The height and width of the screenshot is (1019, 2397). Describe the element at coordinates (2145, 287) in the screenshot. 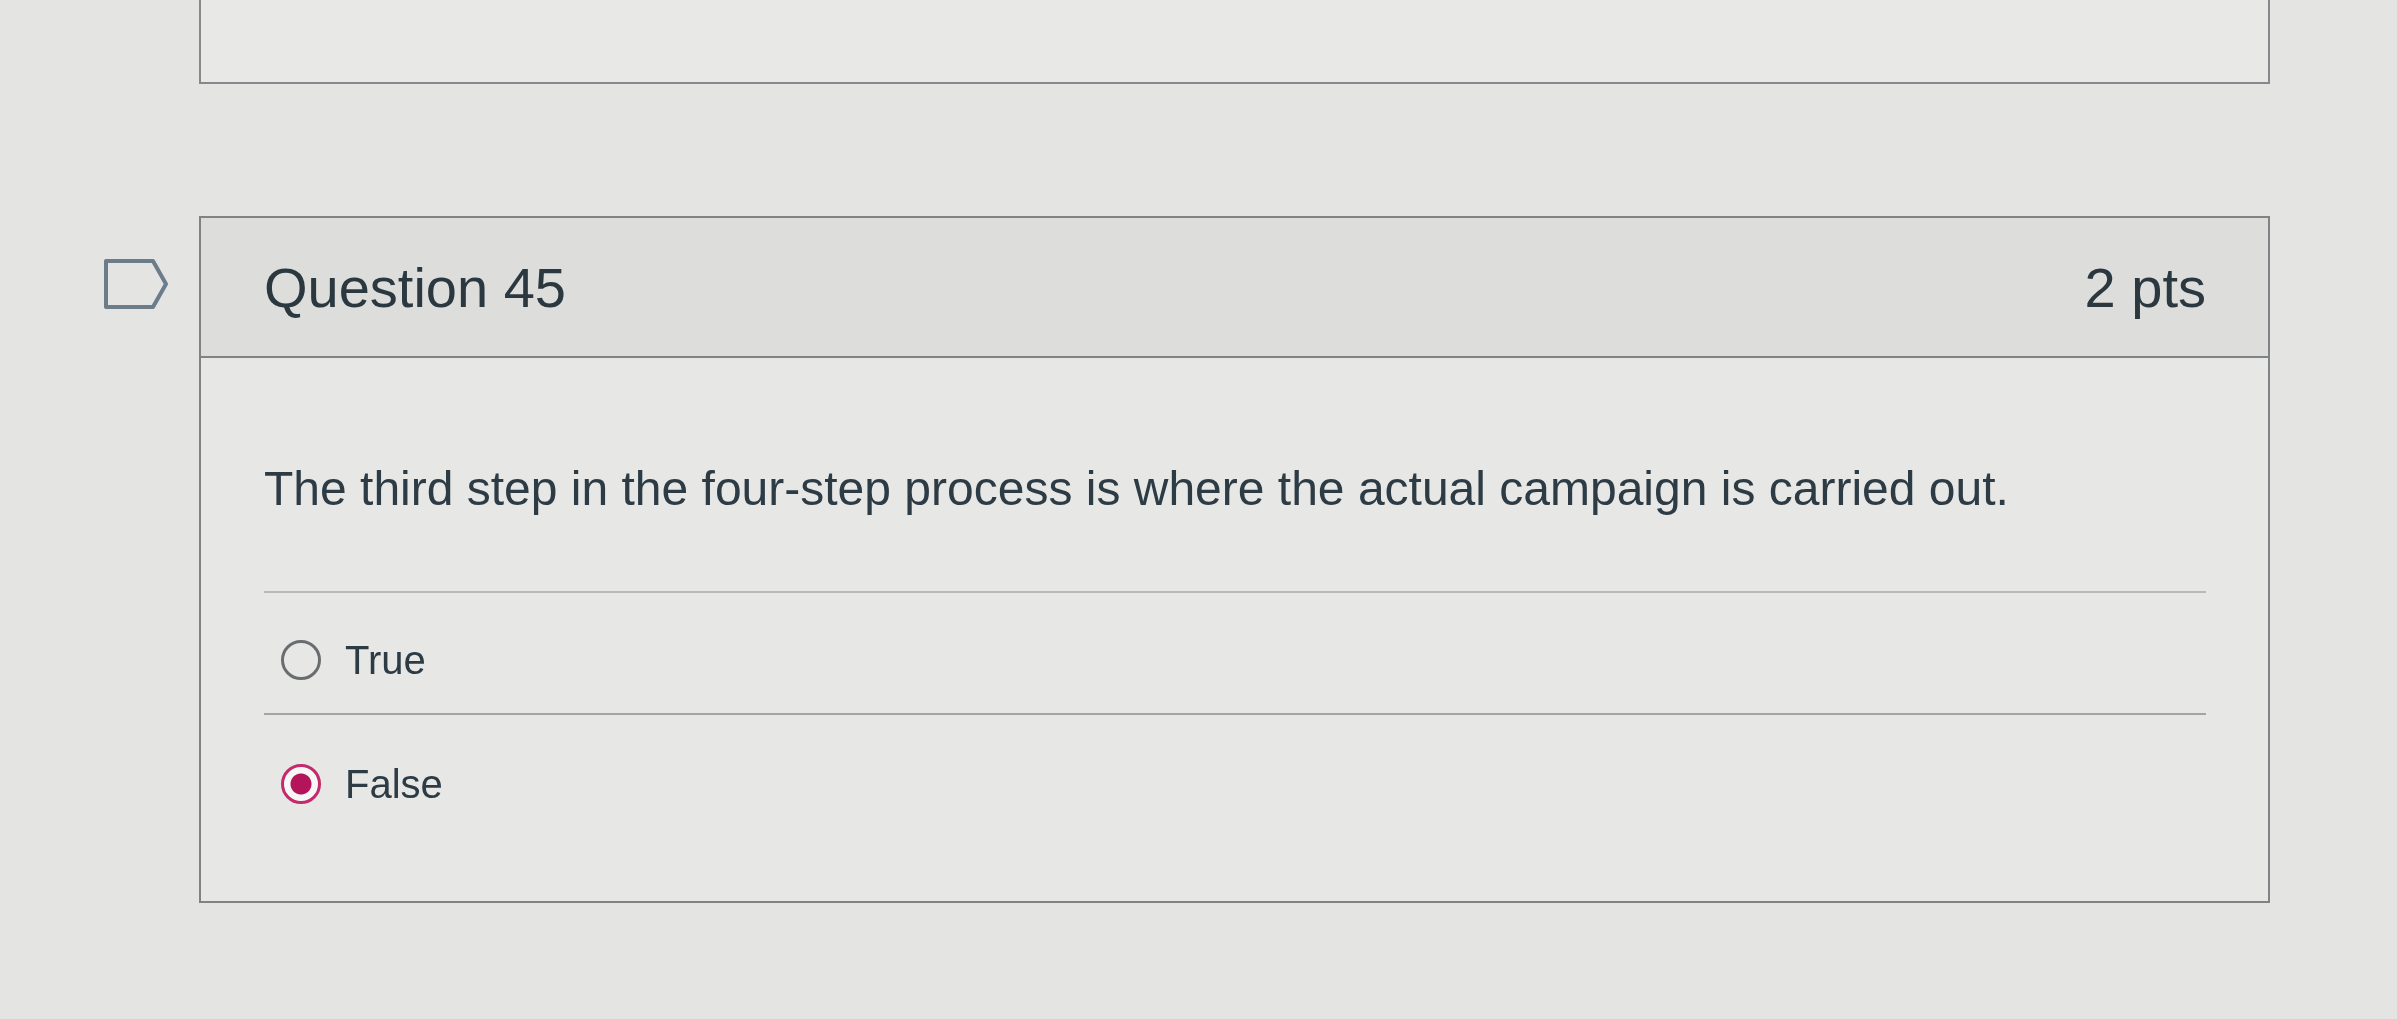

I see `points-label: 2 pts` at that location.